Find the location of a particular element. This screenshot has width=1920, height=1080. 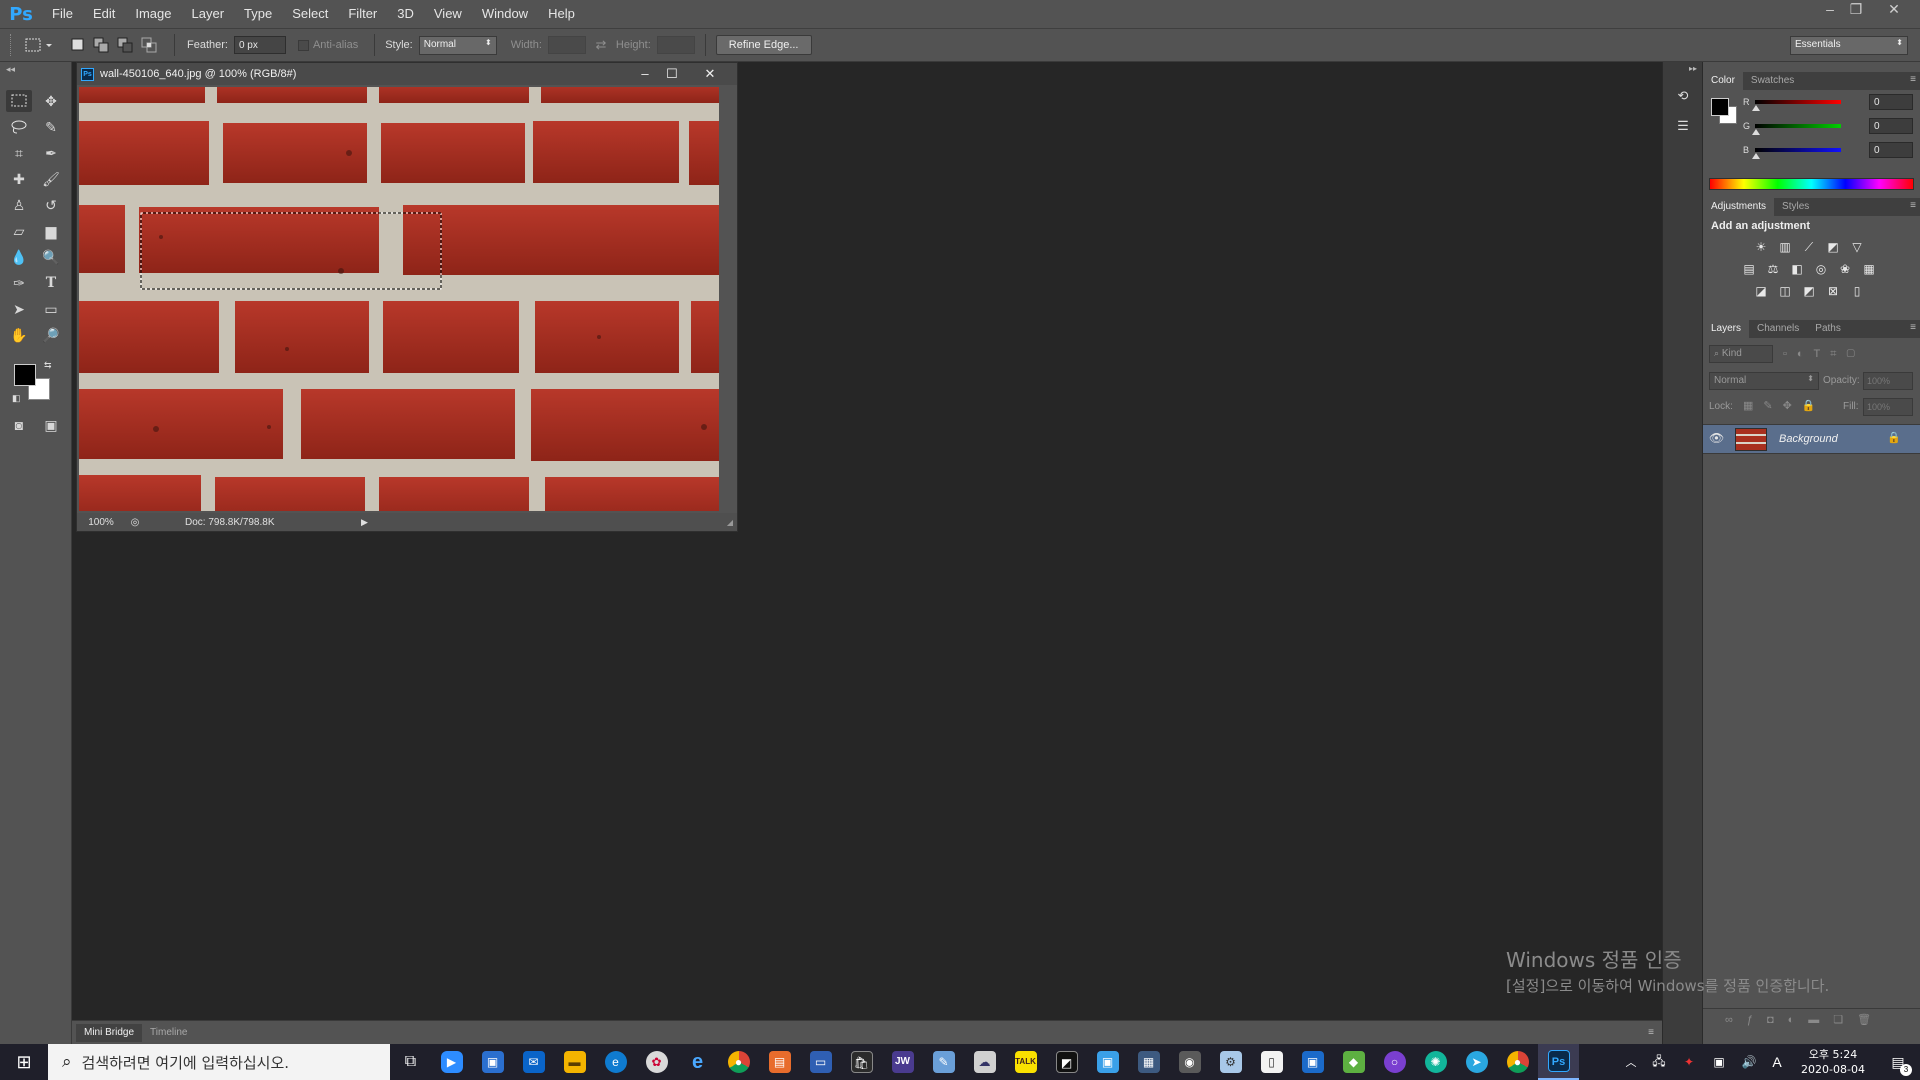

tab-timeline: Timeline is located at coordinates (168, 1033).